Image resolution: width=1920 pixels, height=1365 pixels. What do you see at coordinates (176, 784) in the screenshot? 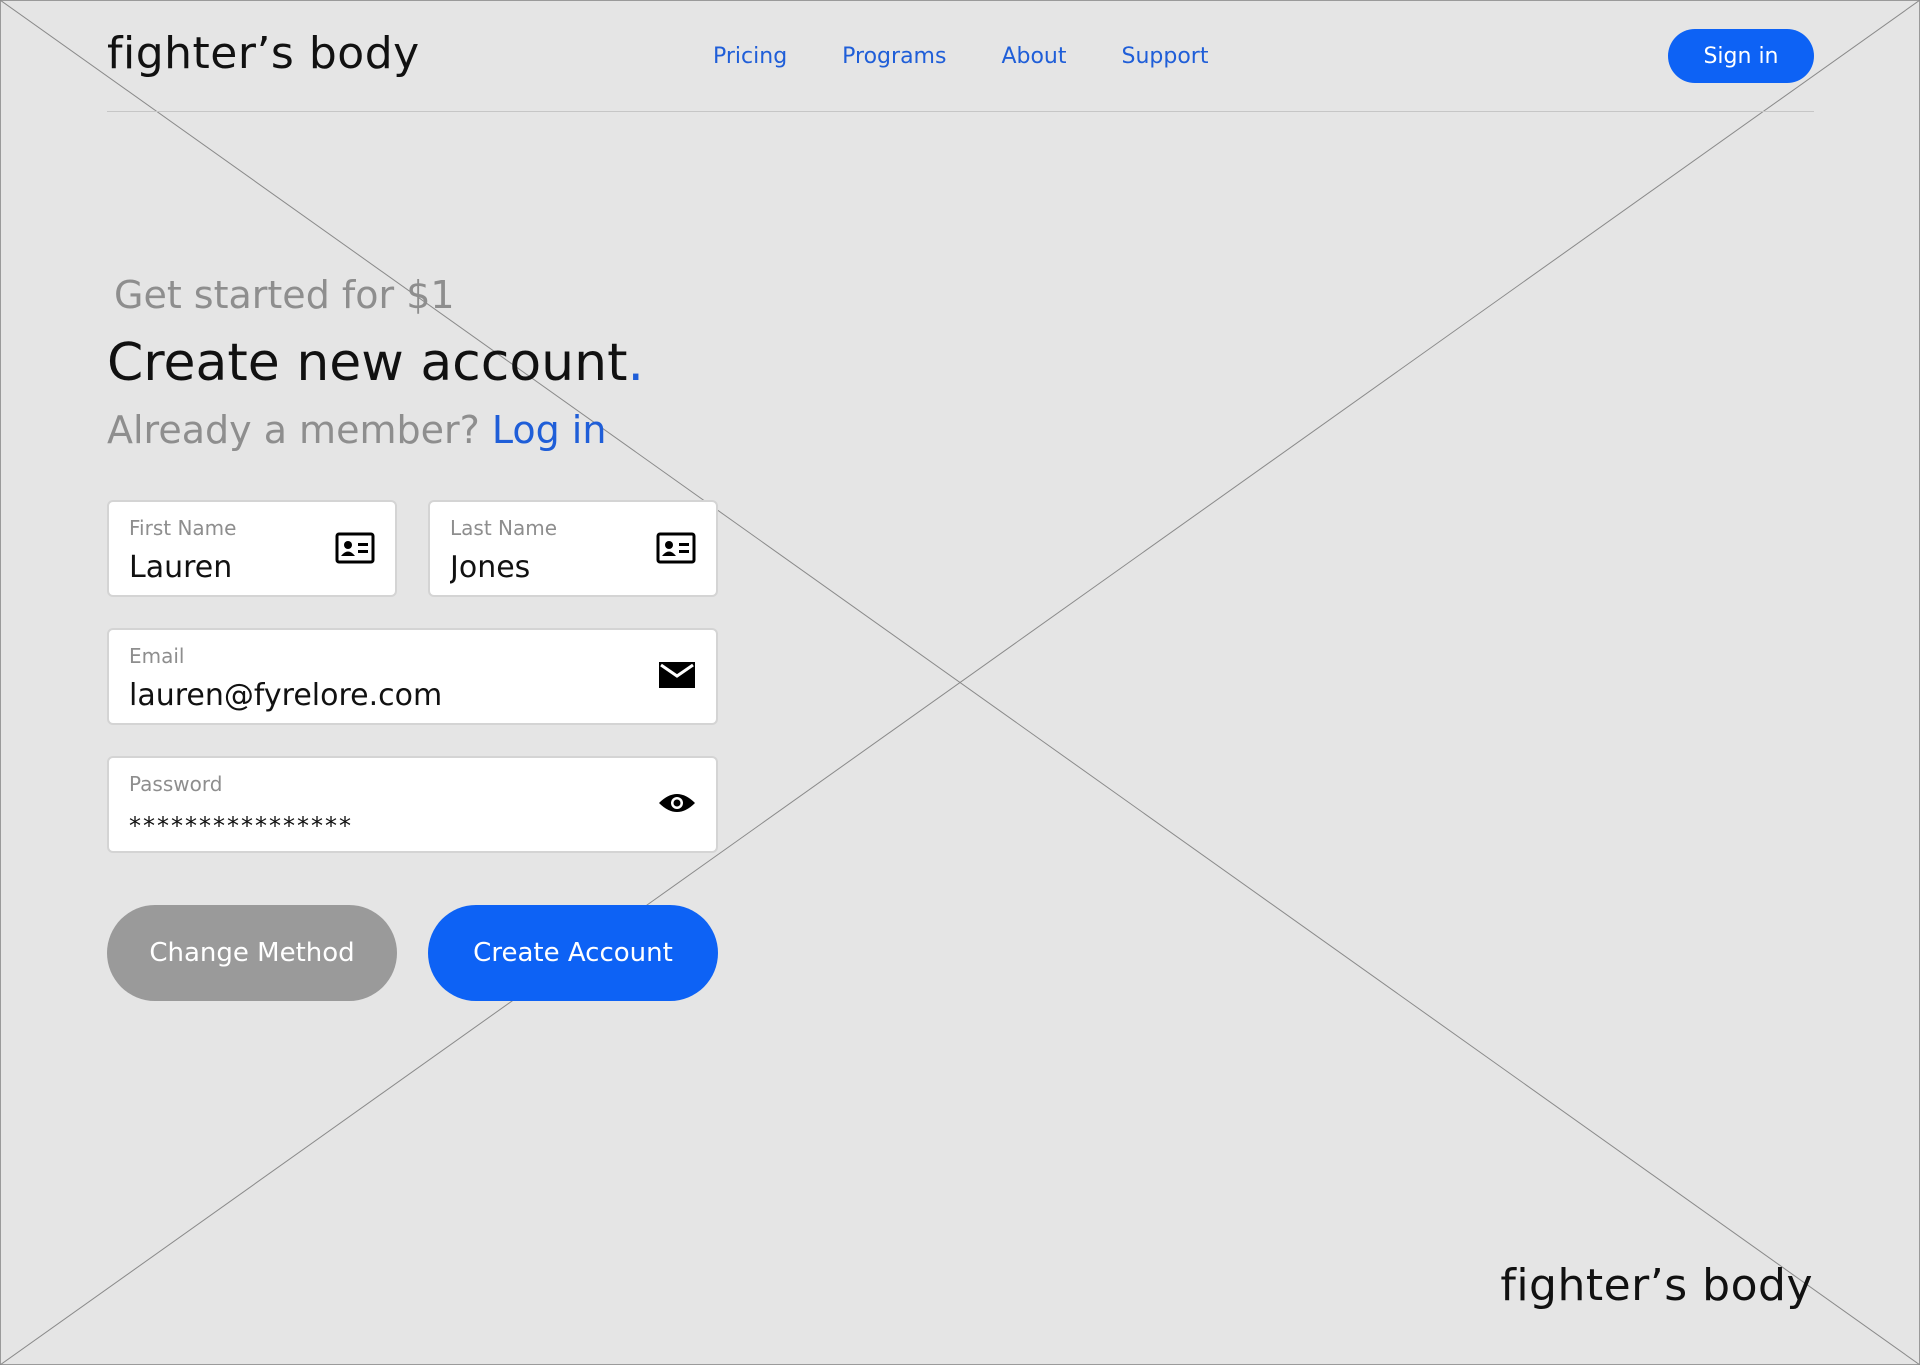
I see `password-label: Password` at bounding box center [176, 784].